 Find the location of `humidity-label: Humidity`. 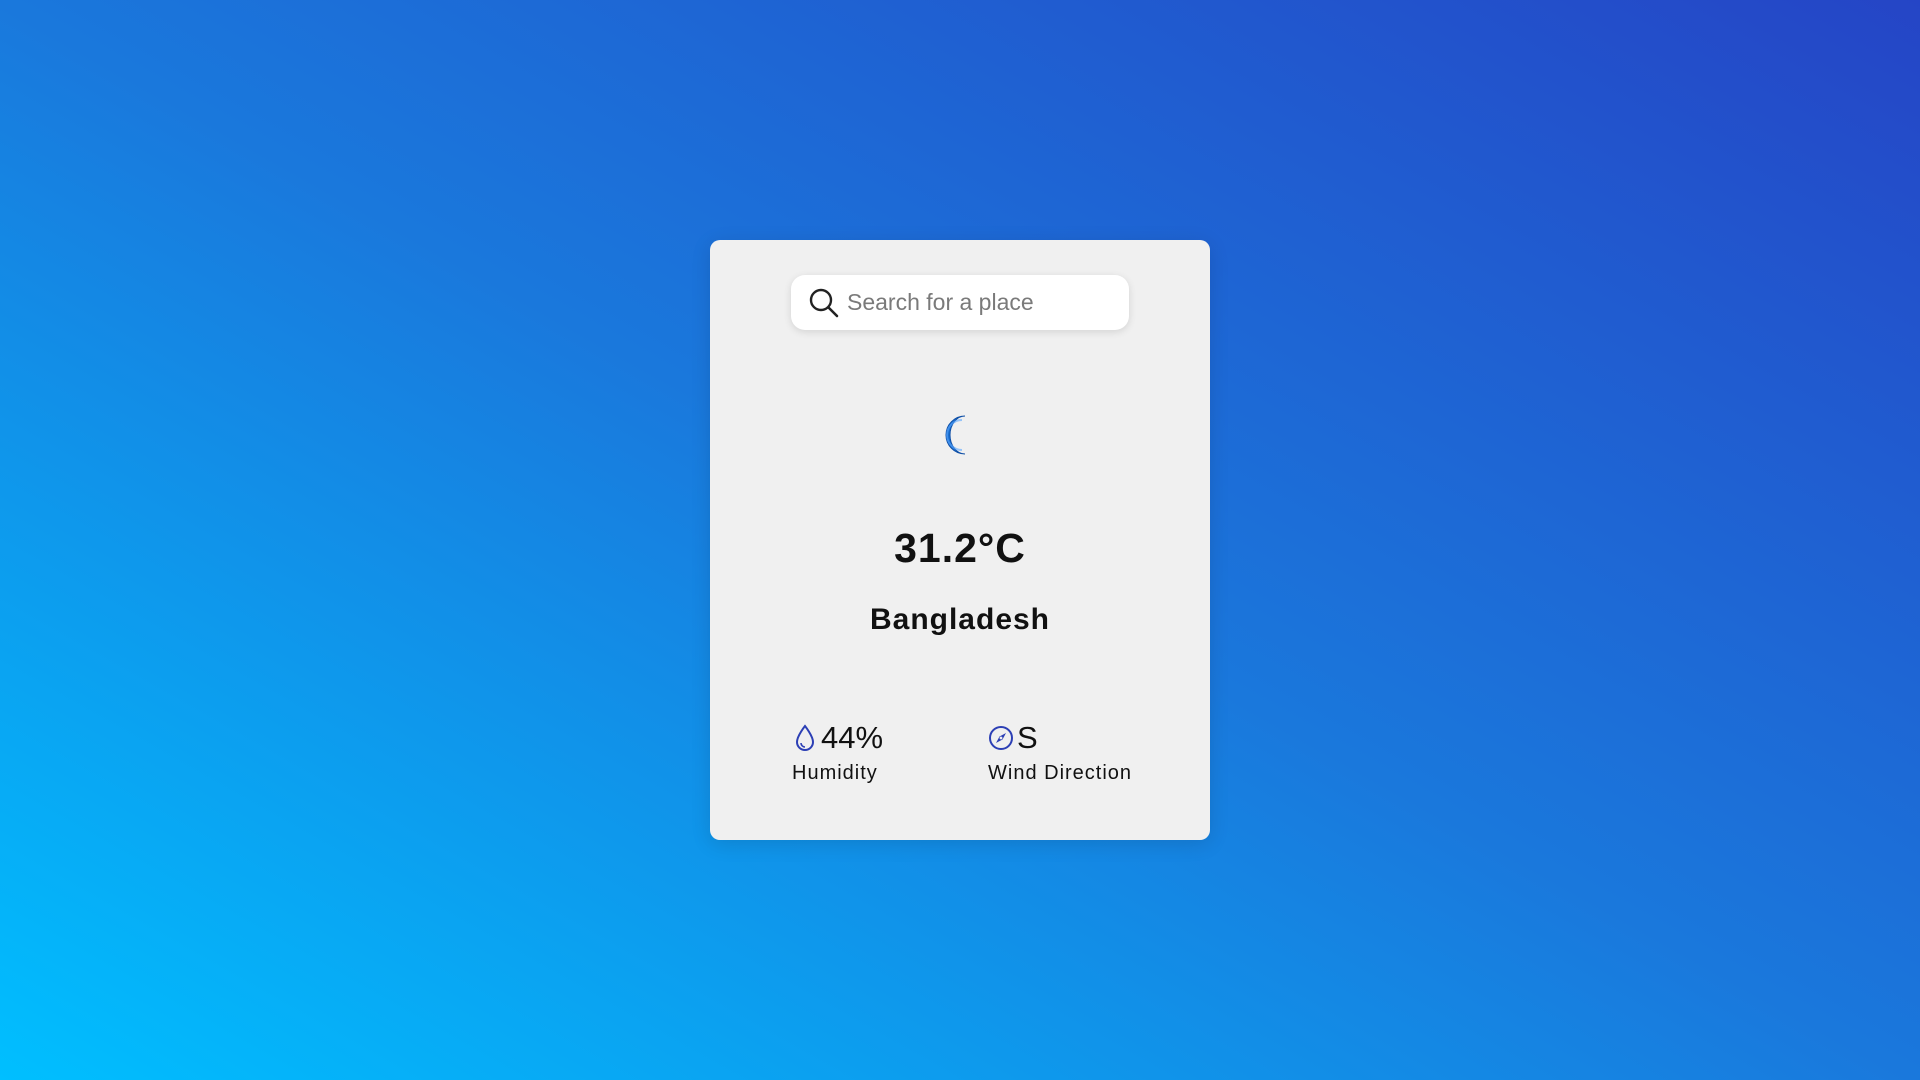

humidity-label: Humidity is located at coordinates (835, 773).